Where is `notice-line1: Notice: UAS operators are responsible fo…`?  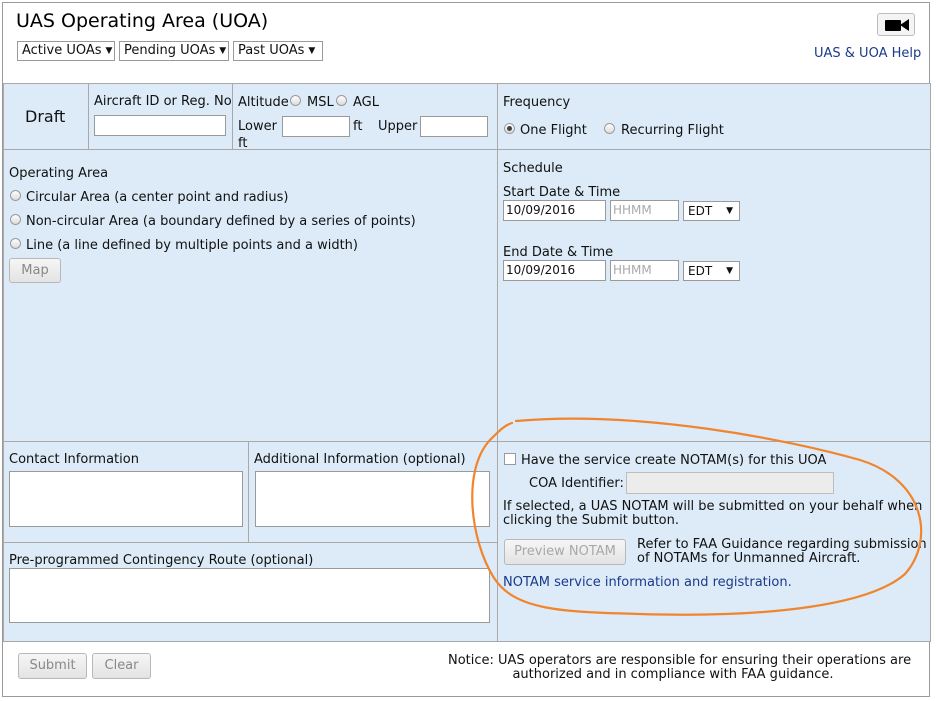
notice-line1: Notice: UAS operators are responsible fo… is located at coordinates (680, 660).